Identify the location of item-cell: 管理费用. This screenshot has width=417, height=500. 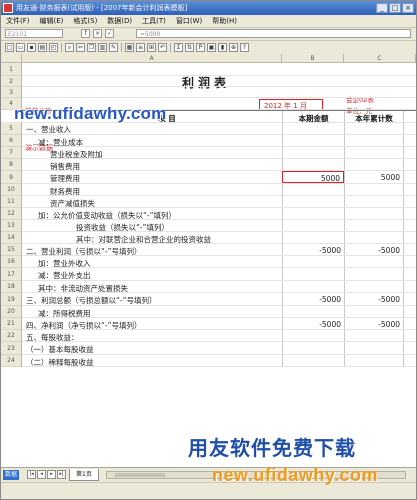
(166, 177).